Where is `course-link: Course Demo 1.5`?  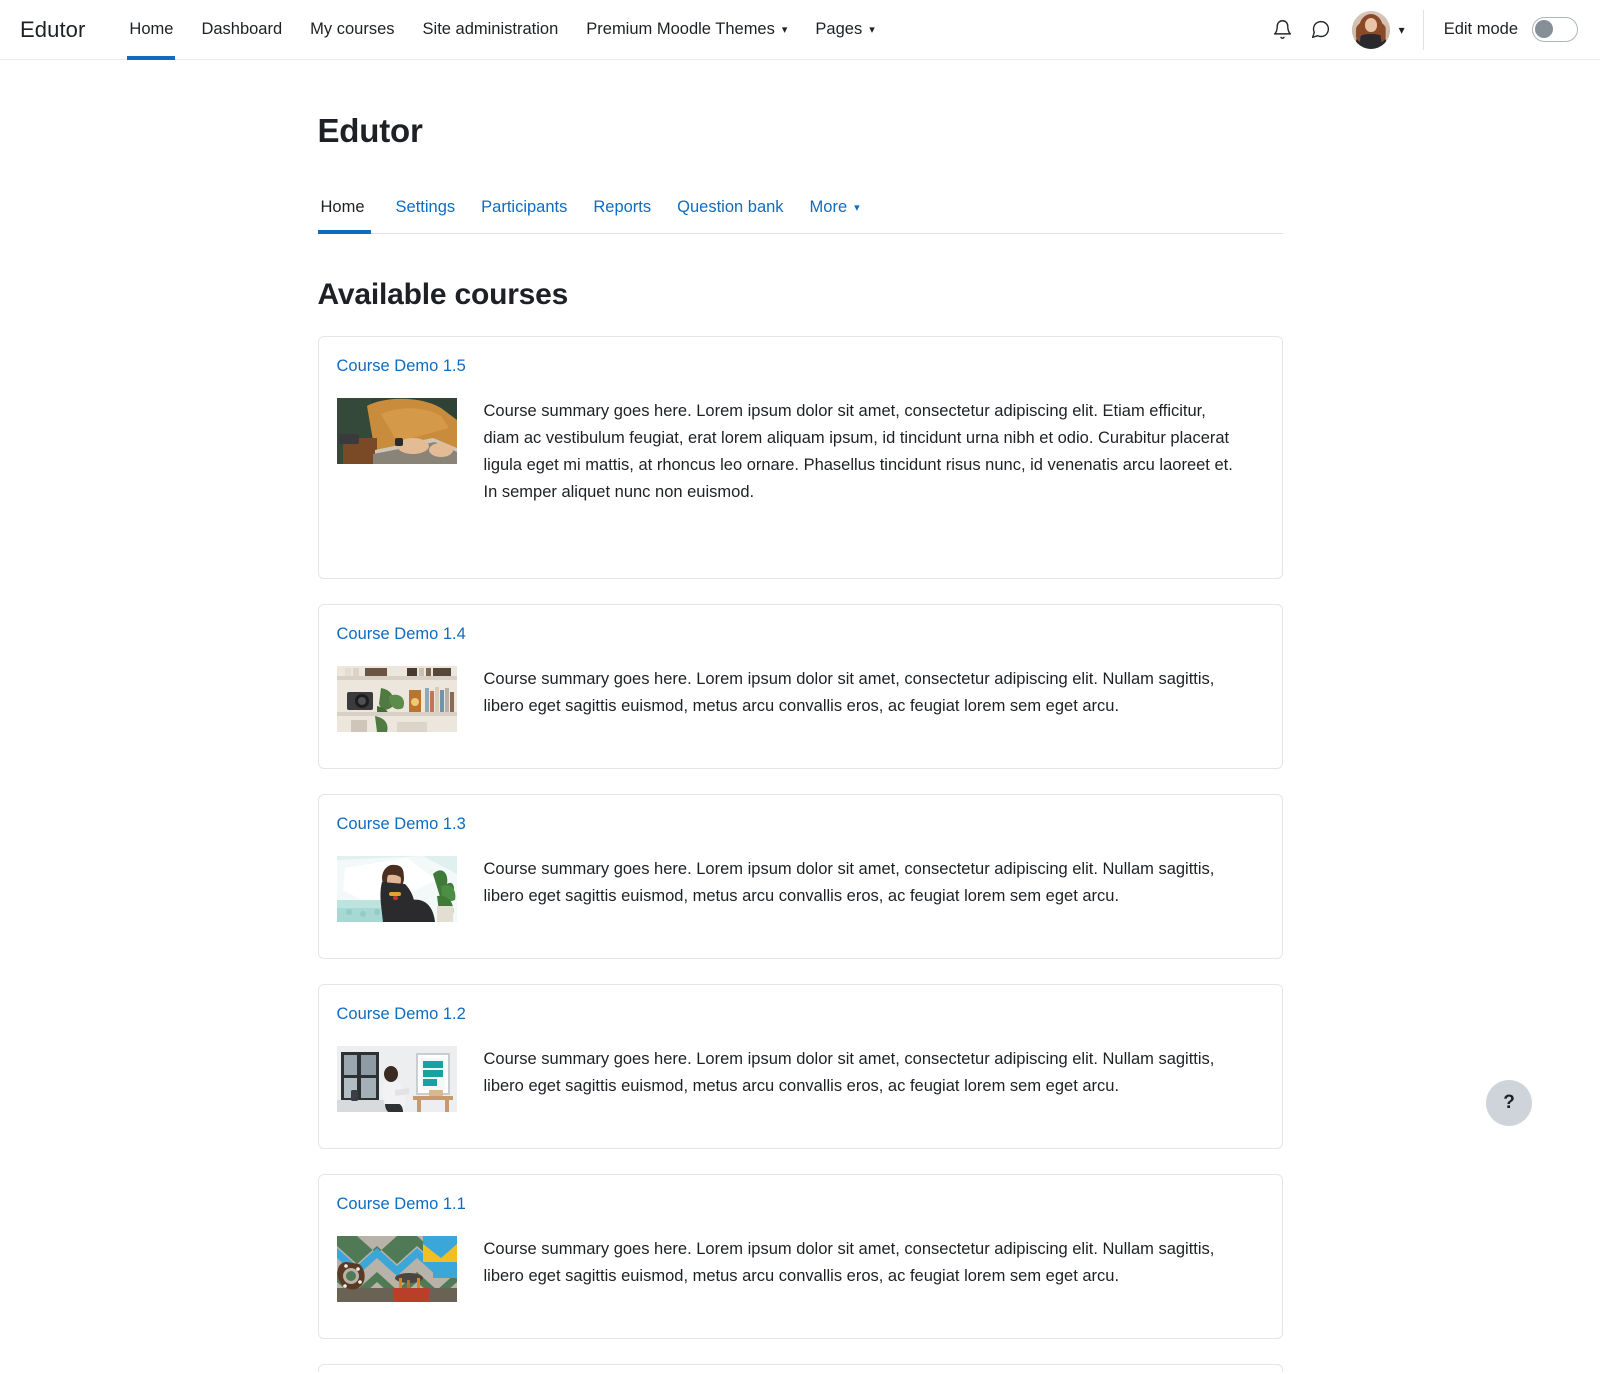
course-link: Course Demo 1.5 is located at coordinates (401, 366).